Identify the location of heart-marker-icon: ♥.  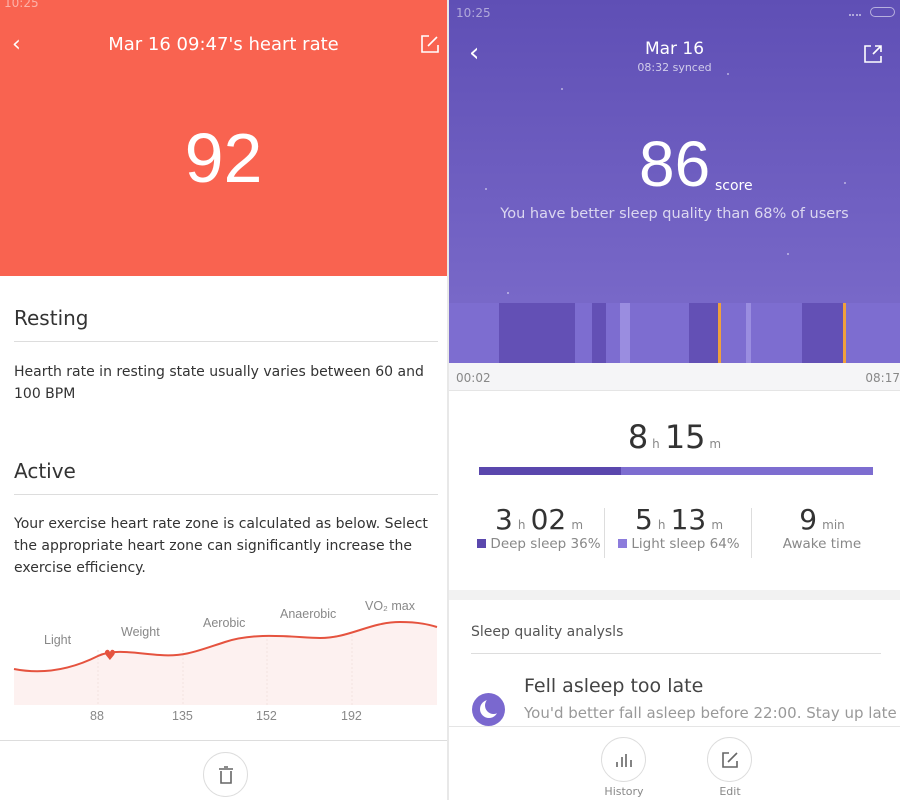
(110, 656).